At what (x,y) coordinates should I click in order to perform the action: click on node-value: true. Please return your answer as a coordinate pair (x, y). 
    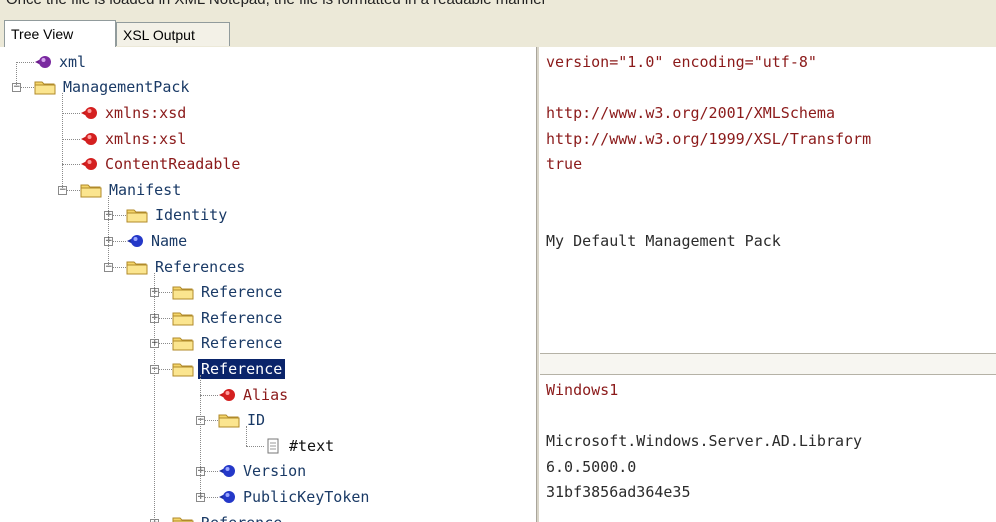
    Looking at the image, I should click on (564, 164).